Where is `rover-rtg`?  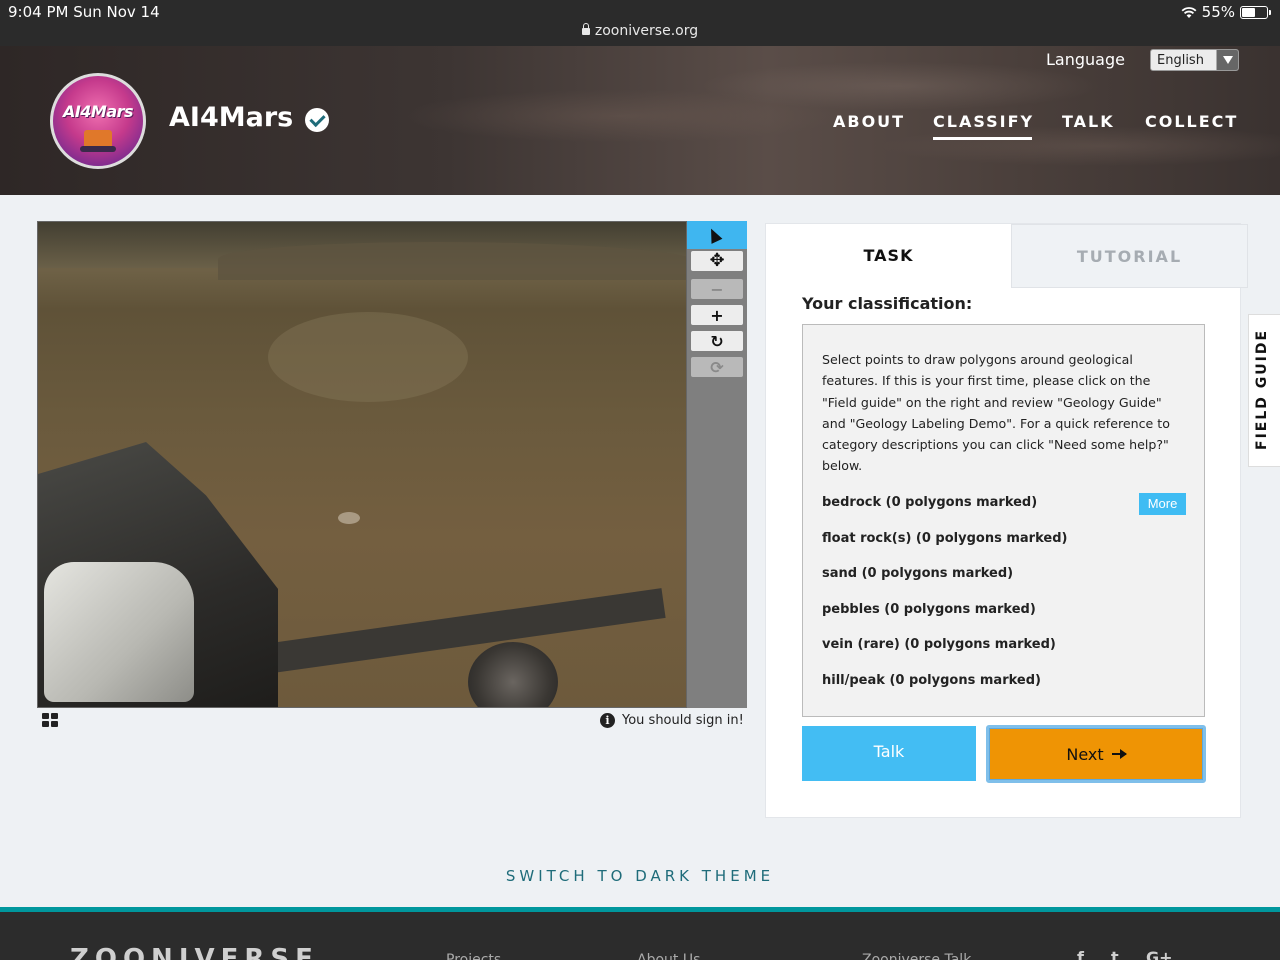
rover-rtg is located at coordinates (119, 632).